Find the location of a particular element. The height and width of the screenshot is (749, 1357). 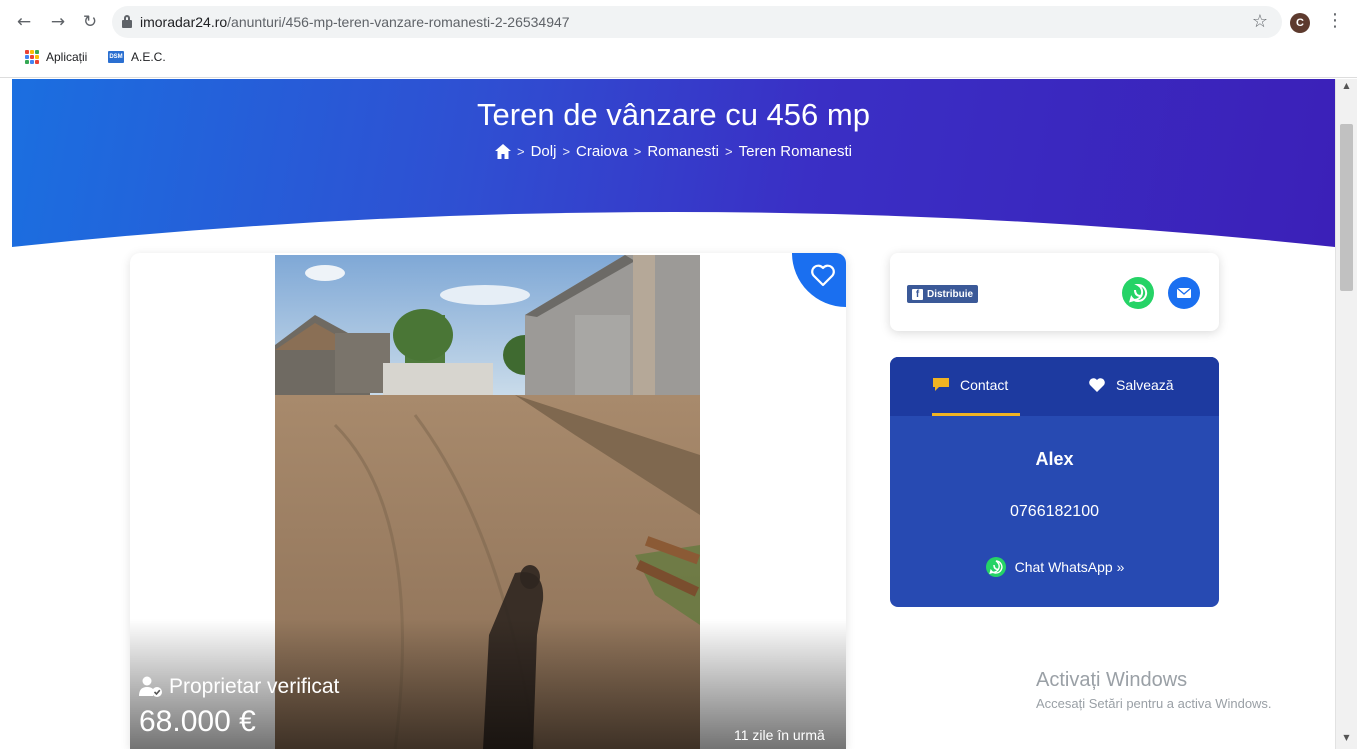

verified-user-icon is located at coordinates (150, 686).